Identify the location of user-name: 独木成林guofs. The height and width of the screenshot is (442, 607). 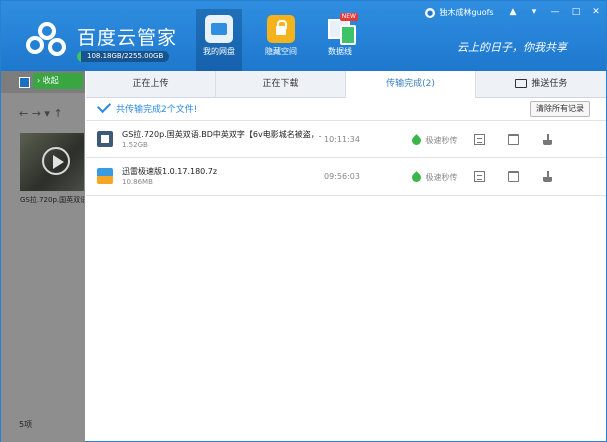
(466, 12).